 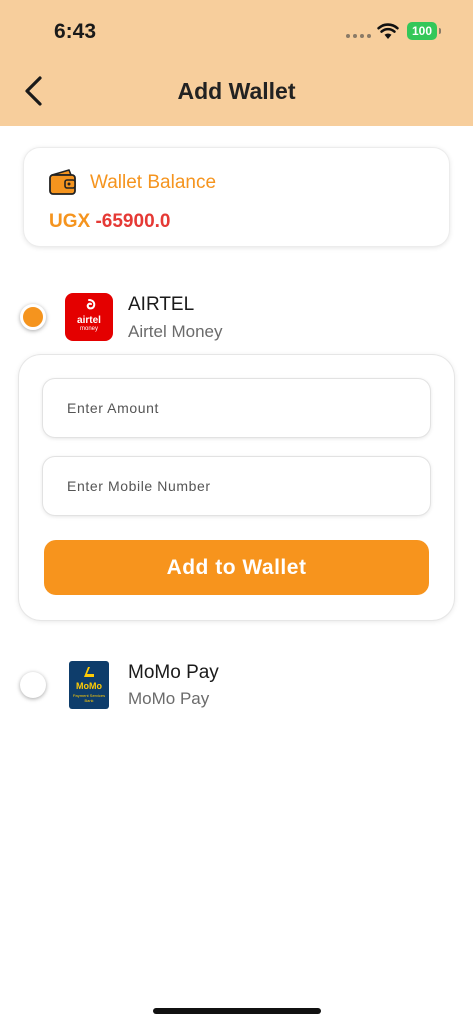 What do you see at coordinates (175, 331) in the screenshot?
I see `airtel-option-subtitle: Airtel Money` at bounding box center [175, 331].